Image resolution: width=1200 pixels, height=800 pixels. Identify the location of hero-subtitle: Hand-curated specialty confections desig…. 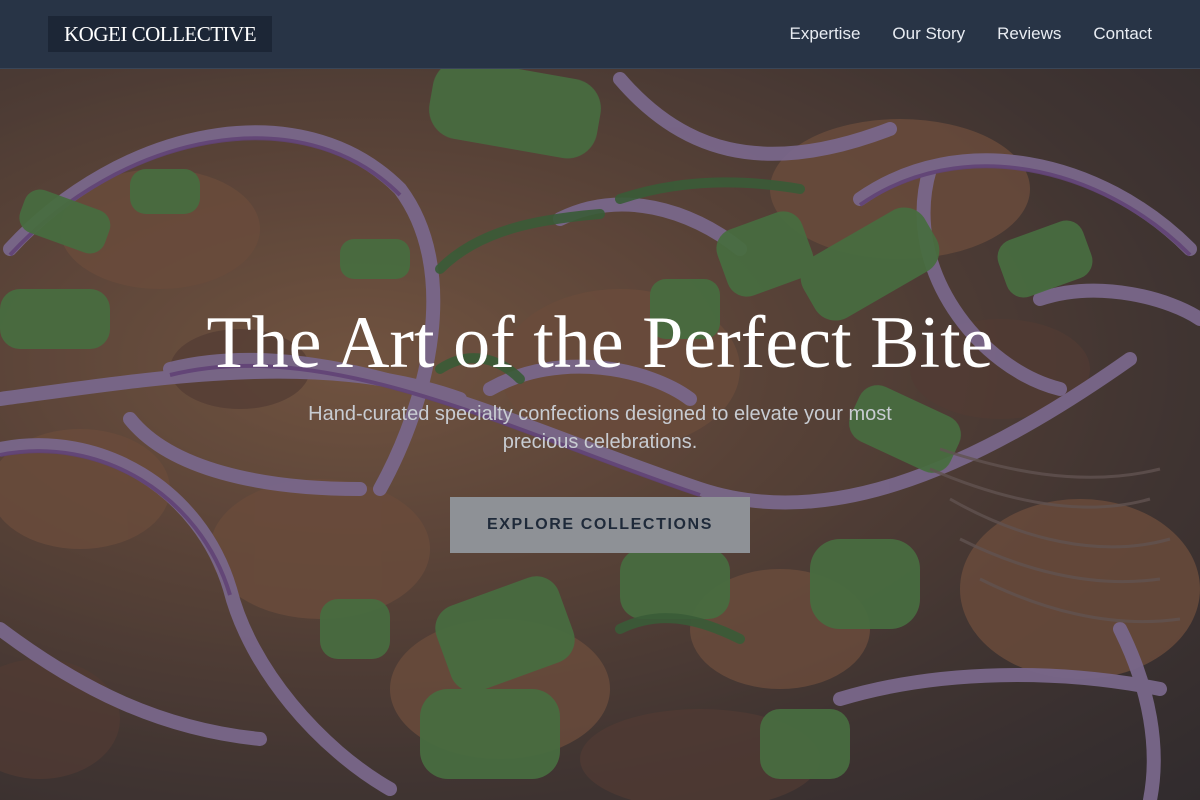
(600, 428).